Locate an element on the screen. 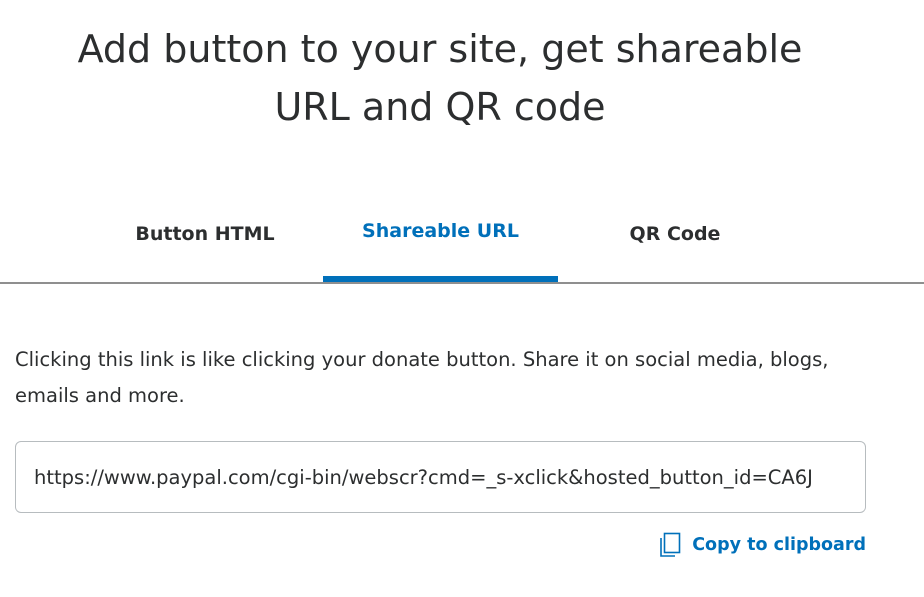 This screenshot has width=924, height=597. active-tab-indicator is located at coordinates (440, 279).